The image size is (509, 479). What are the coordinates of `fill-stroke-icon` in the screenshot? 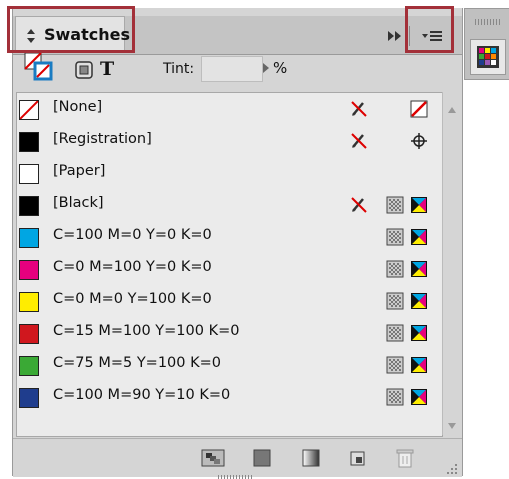 It's located at (41, 67).